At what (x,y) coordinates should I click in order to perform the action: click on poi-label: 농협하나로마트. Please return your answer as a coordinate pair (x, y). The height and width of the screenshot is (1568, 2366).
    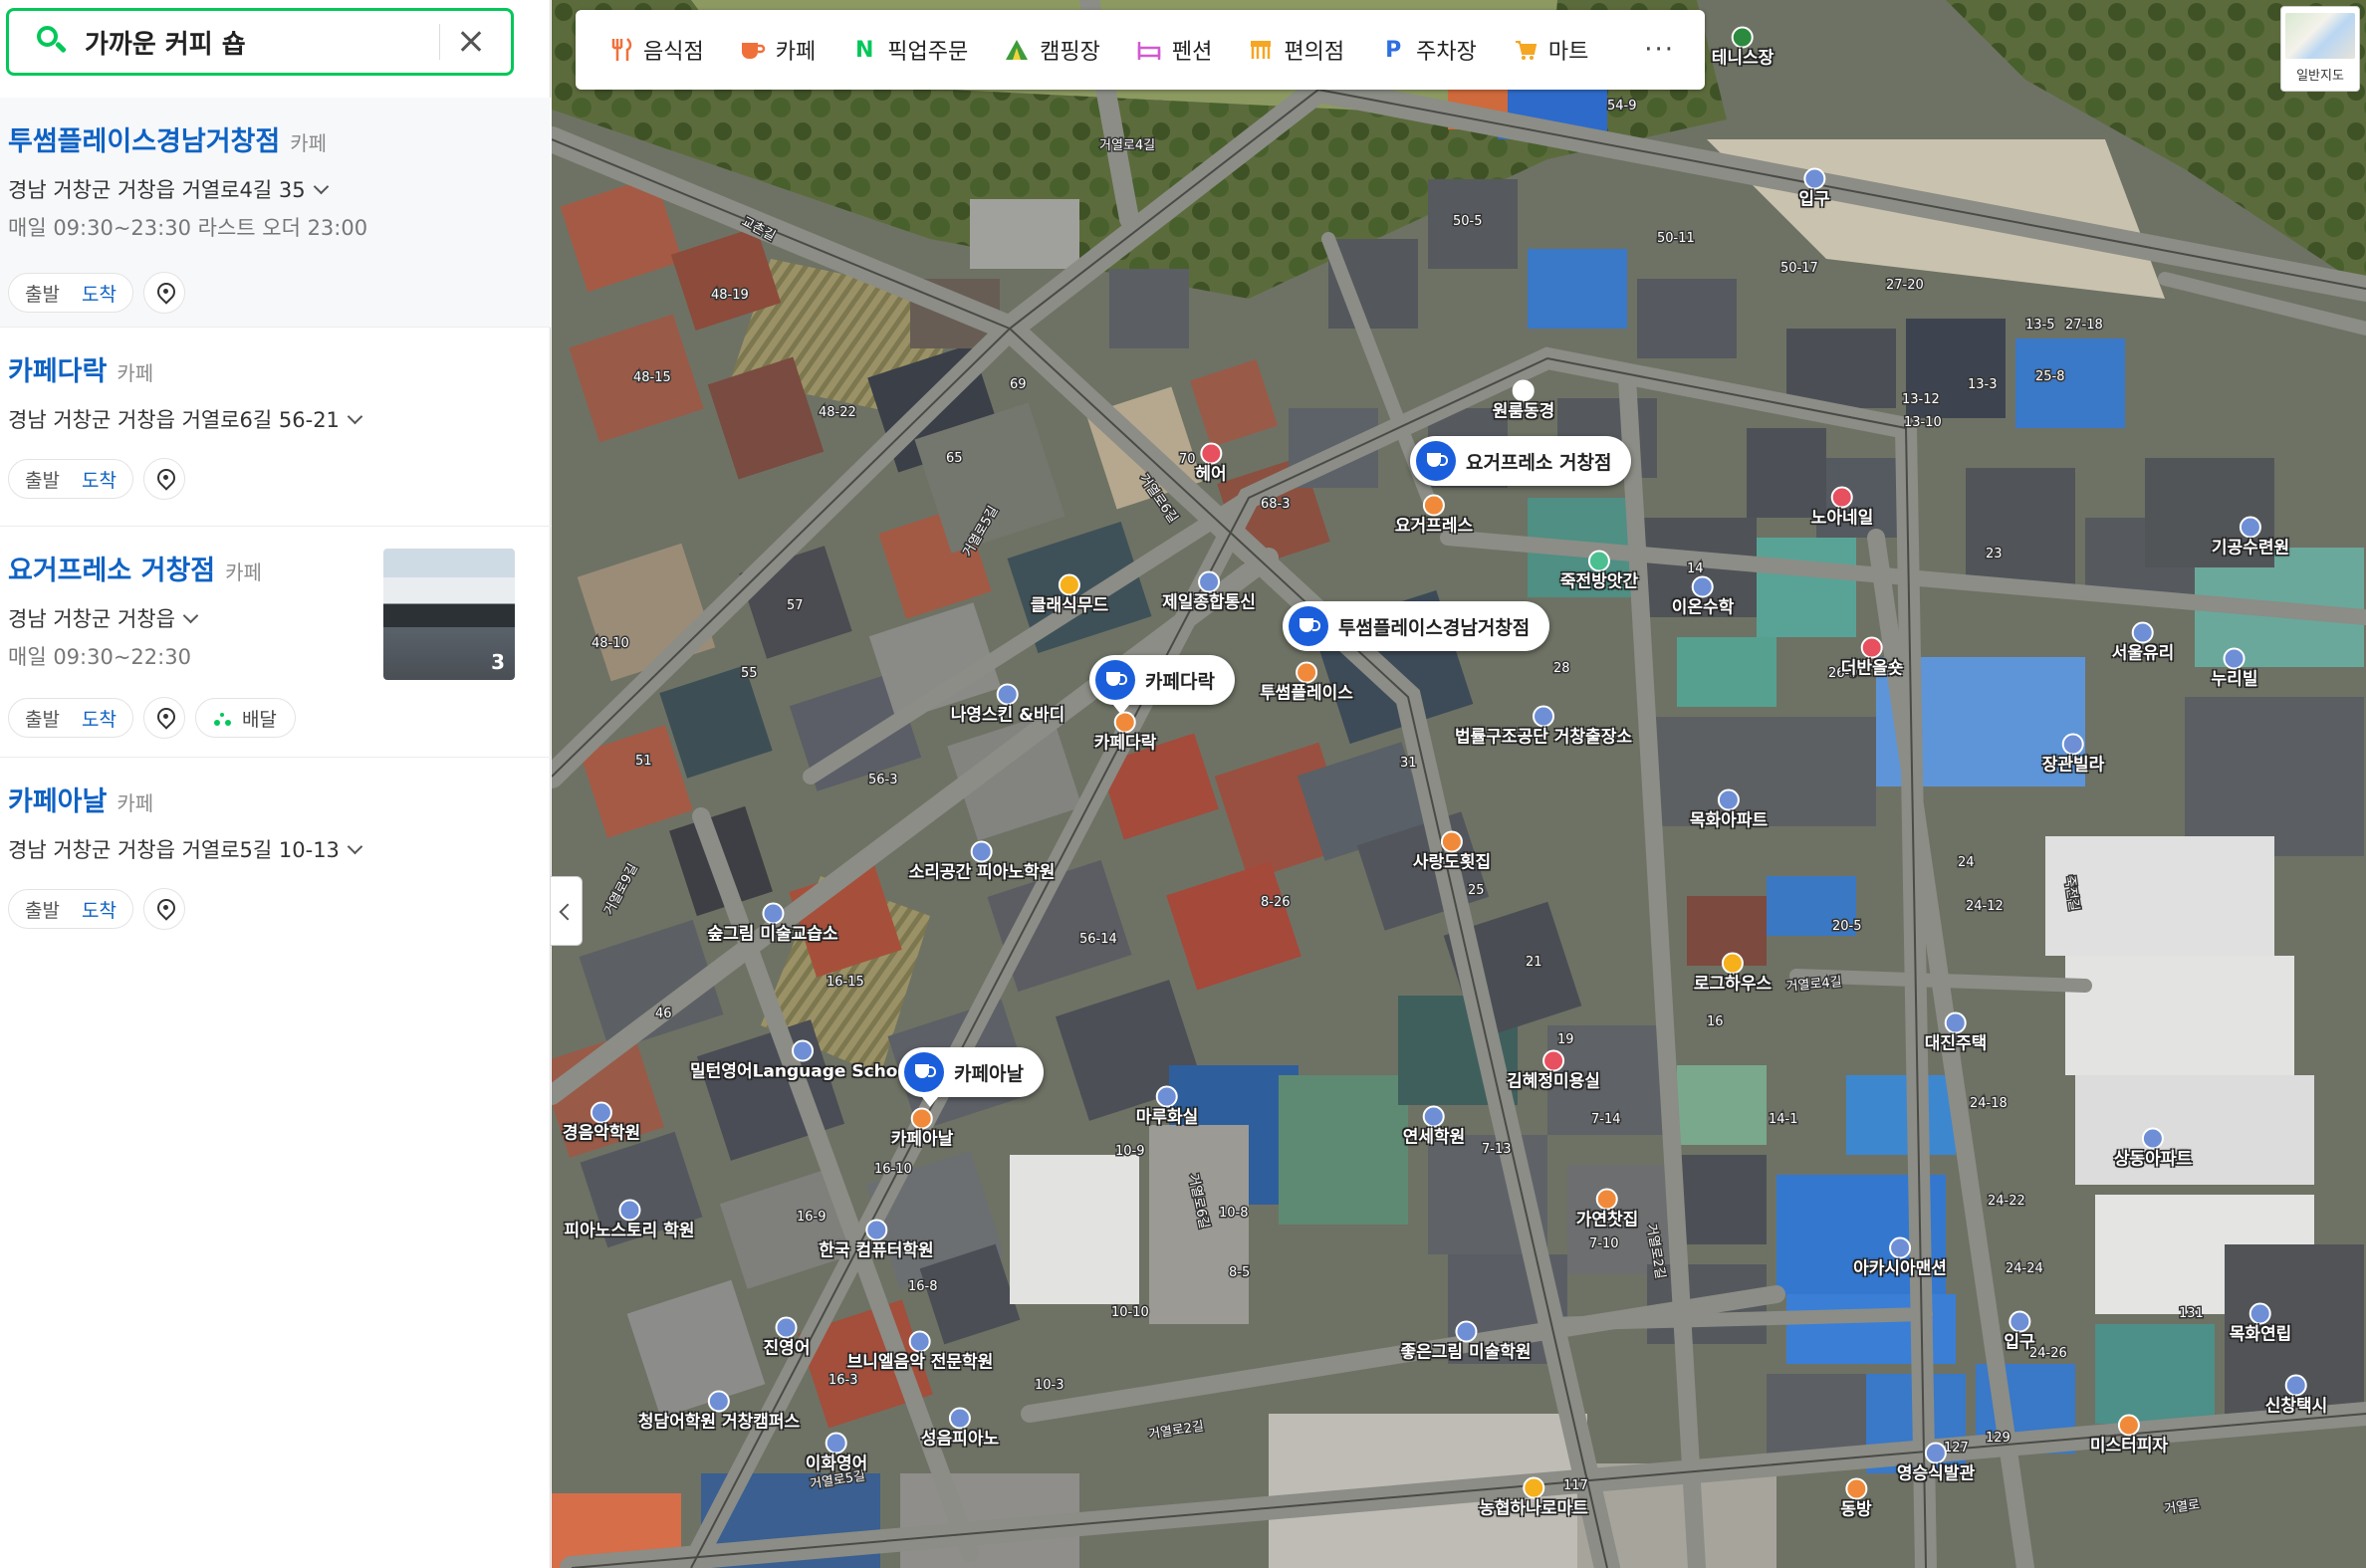
    Looking at the image, I should click on (1534, 1498).